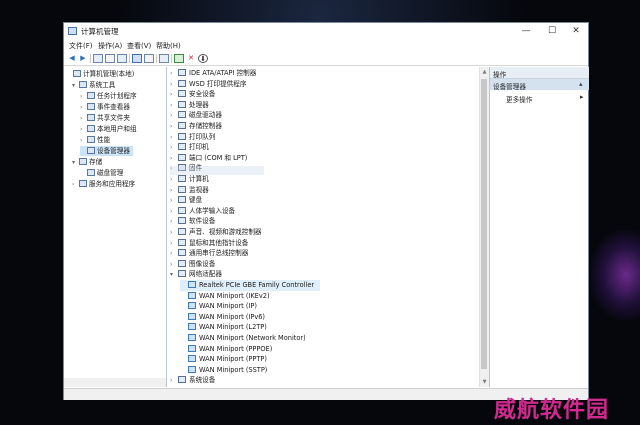  Describe the element at coordinates (202, 211) in the screenshot. I see `device-category: › 人体学输入设备` at that location.